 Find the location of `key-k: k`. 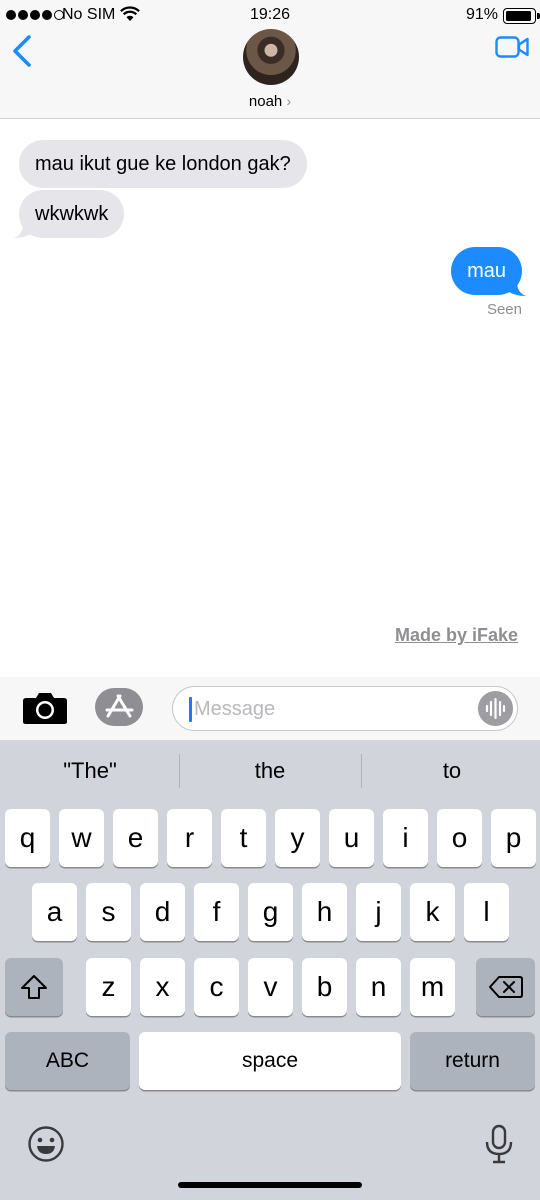

key-k: k is located at coordinates (432, 912).